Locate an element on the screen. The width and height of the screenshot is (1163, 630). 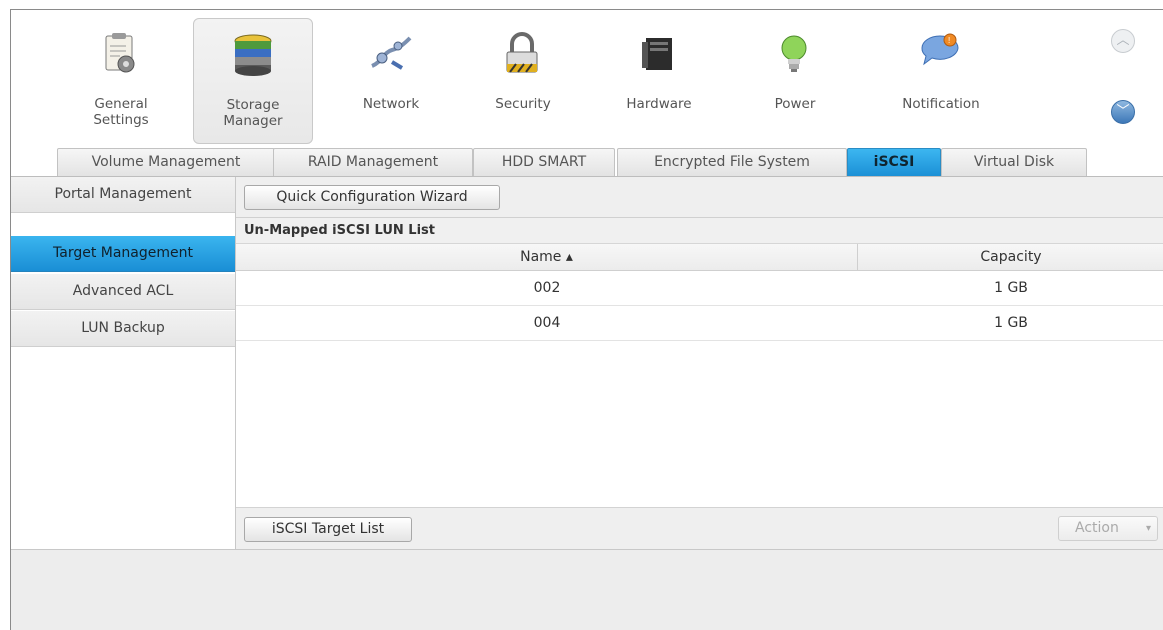
storage-manager-icon is located at coordinates (253, 55).